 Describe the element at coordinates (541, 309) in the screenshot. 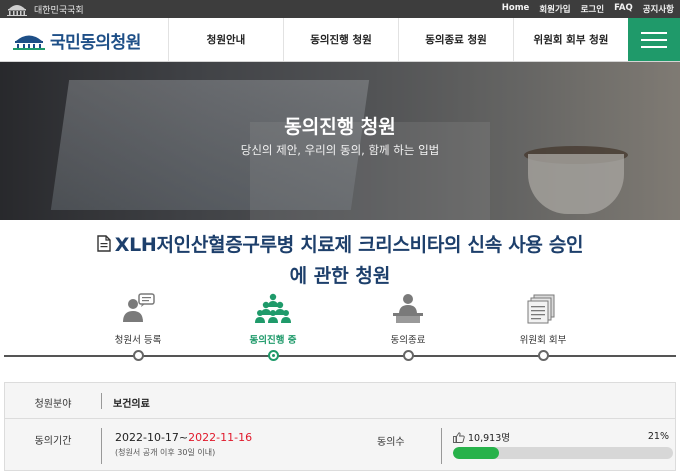

I see `document-stack-icon` at that location.